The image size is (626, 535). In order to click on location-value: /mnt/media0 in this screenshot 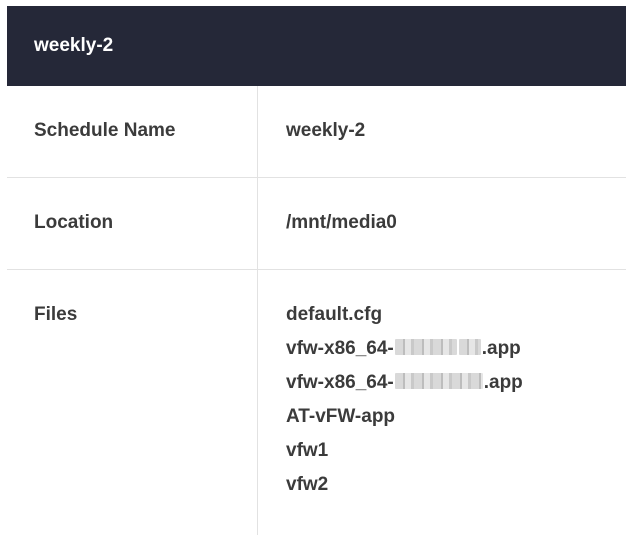, I will do `click(341, 222)`.